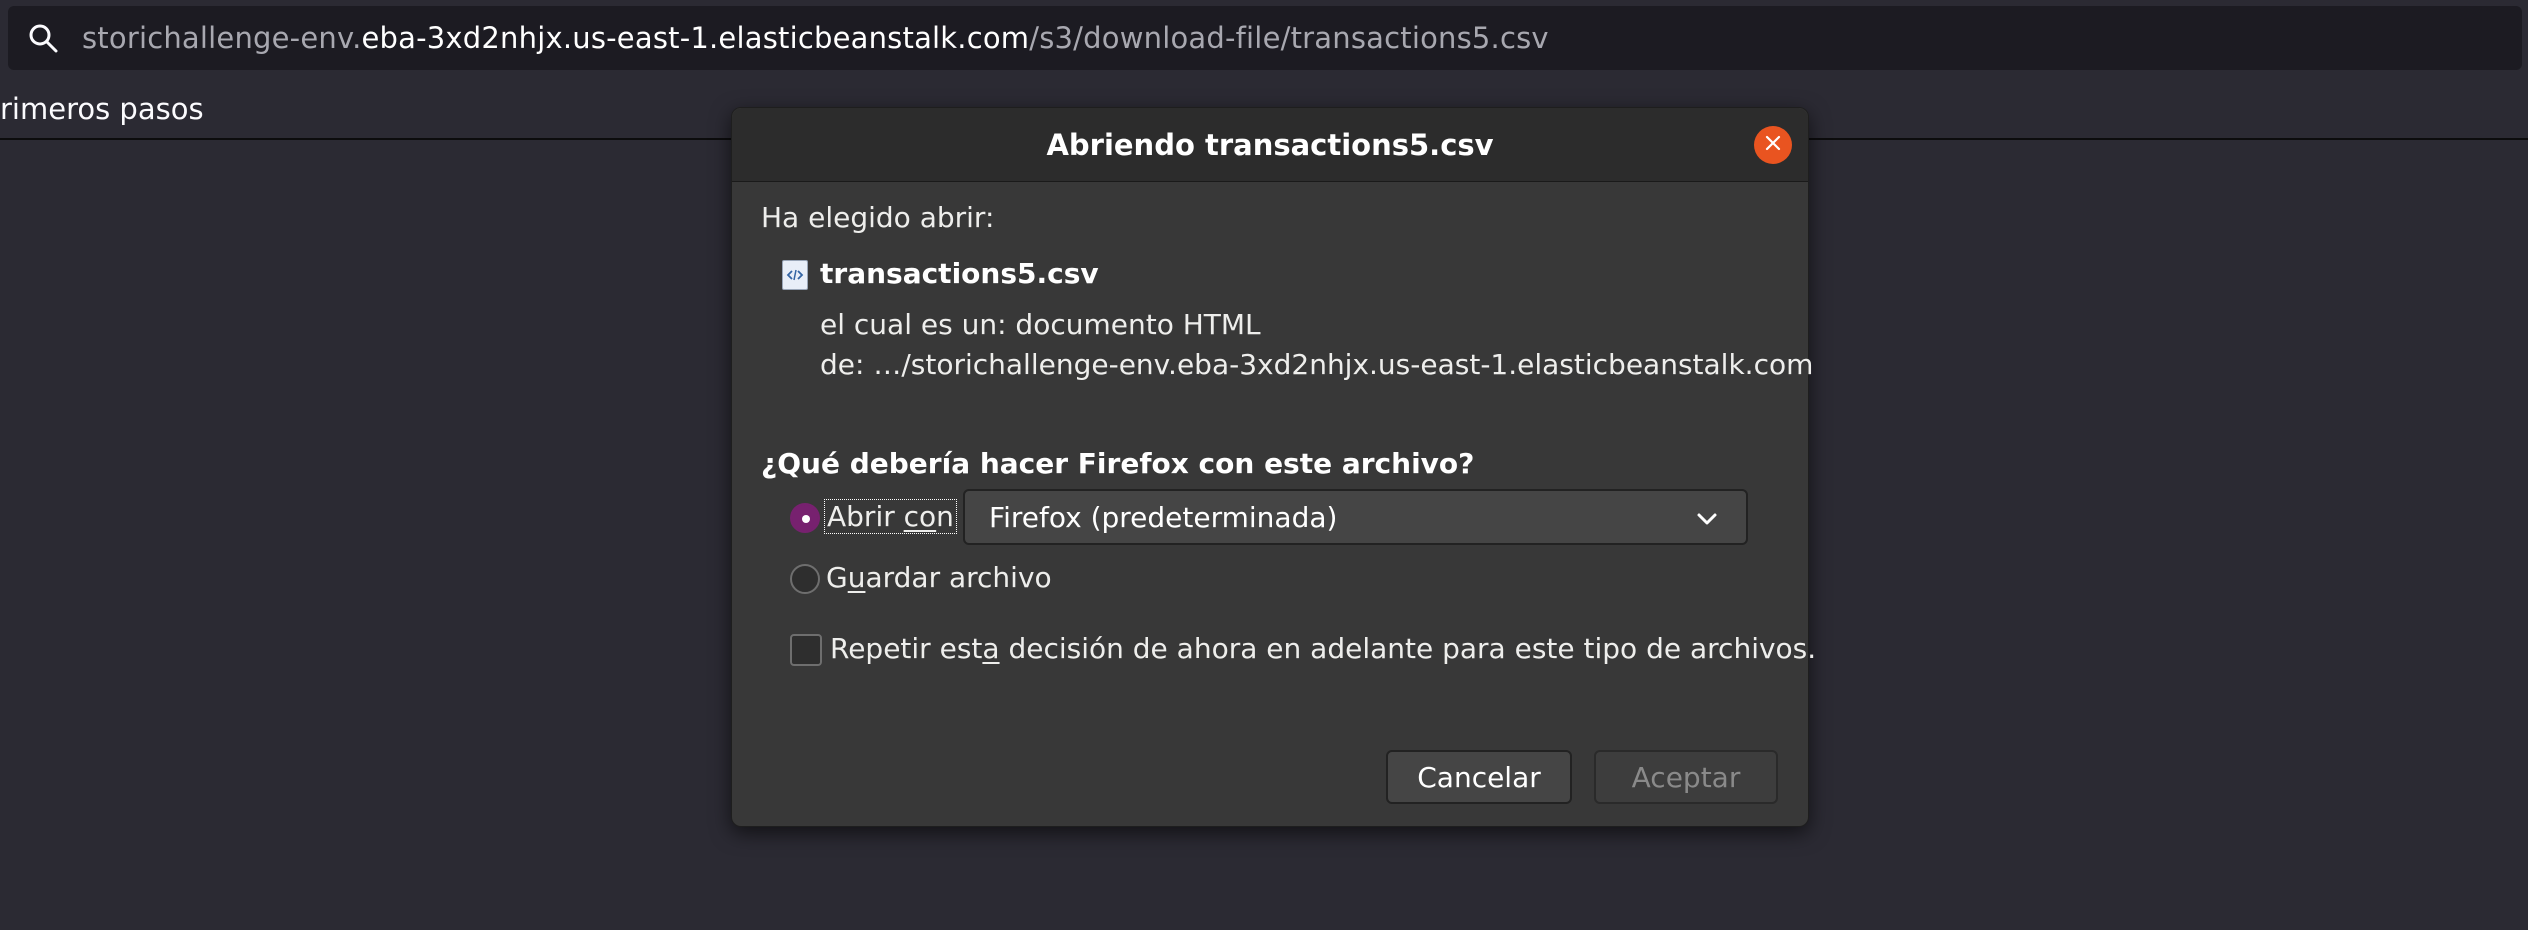 The width and height of the screenshot is (2528, 930). I want to click on file-type: el cual es un: documento HTML, so click(1040, 324).